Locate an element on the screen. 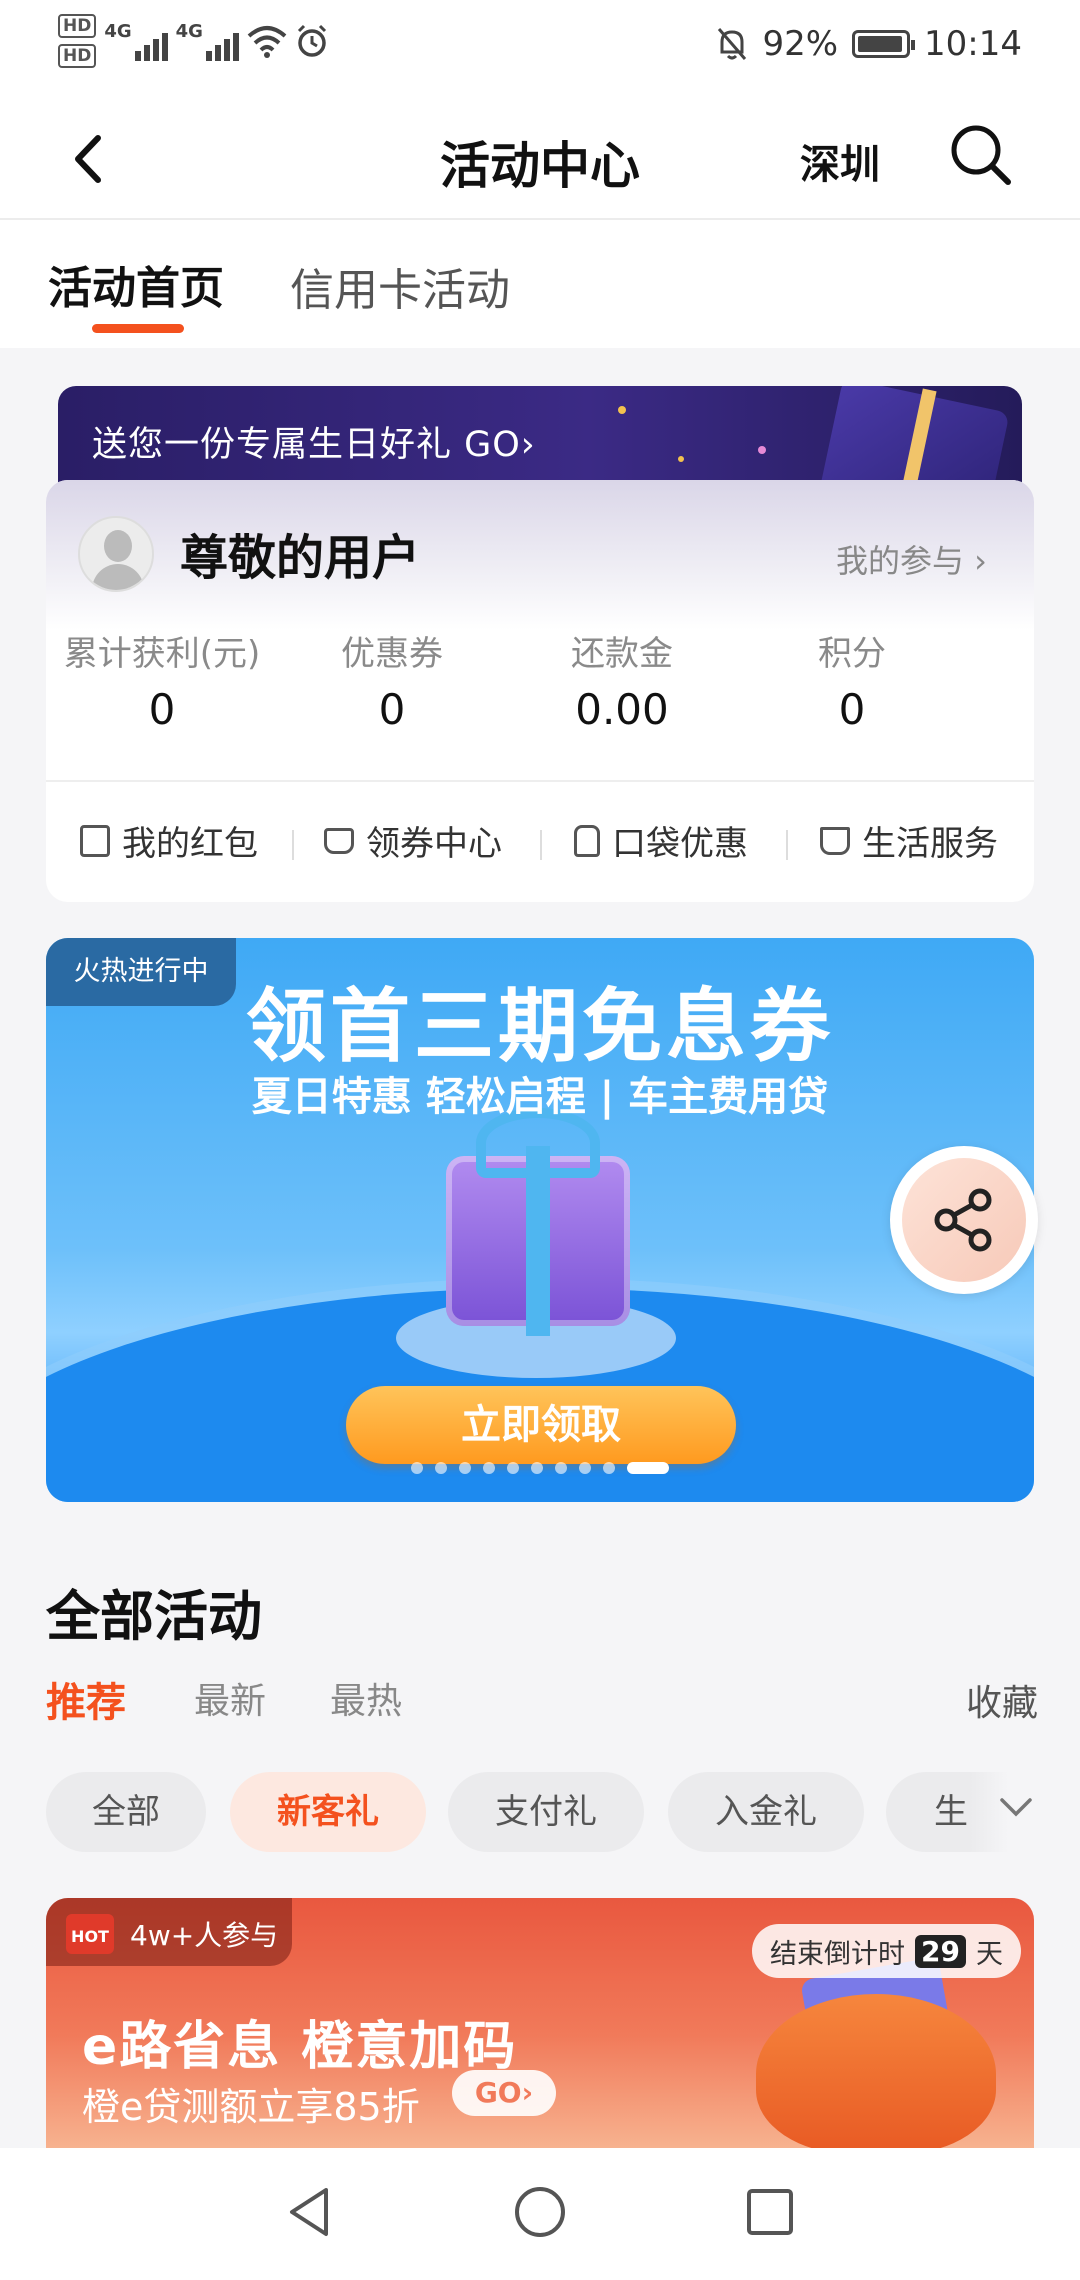 This screenshot has width=1080, height=2280. quick-link-label: 我的红包 is located at coordinates (190, 844).